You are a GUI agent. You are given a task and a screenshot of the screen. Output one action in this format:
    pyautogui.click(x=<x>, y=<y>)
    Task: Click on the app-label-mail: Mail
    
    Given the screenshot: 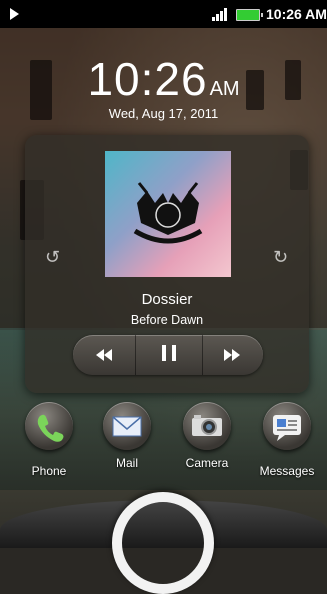 What is the action you would take?
    pyautogui.click(x=126, y=463)
    